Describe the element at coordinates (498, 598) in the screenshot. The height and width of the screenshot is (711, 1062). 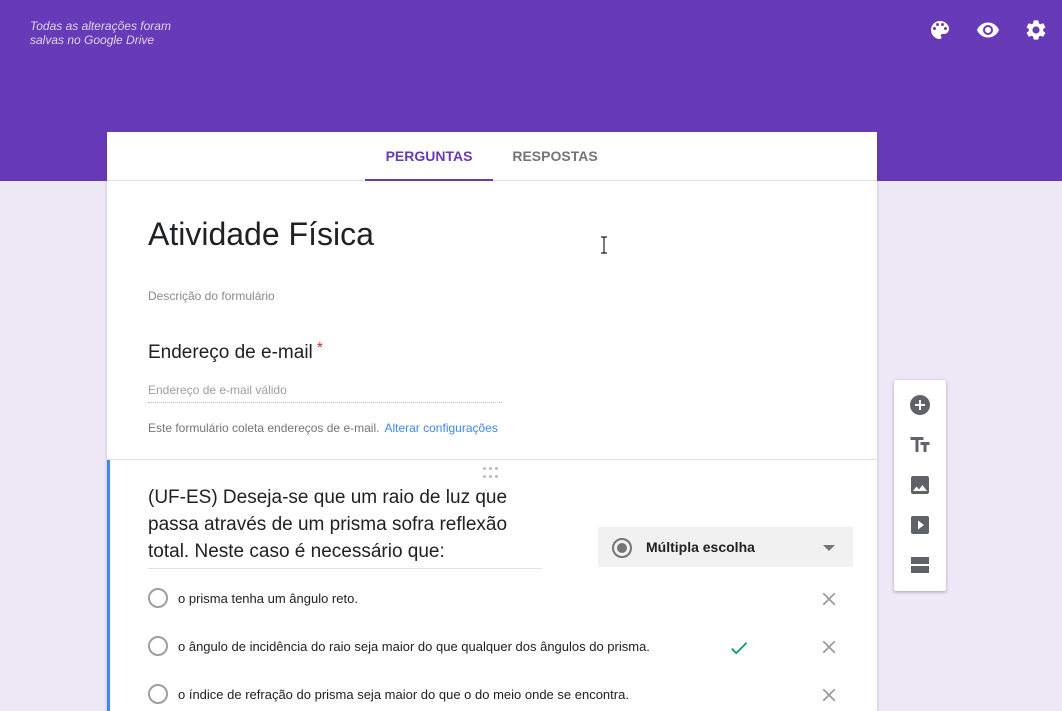
I see `option-row: o prisma tenha um ângulo reto.` at that location.